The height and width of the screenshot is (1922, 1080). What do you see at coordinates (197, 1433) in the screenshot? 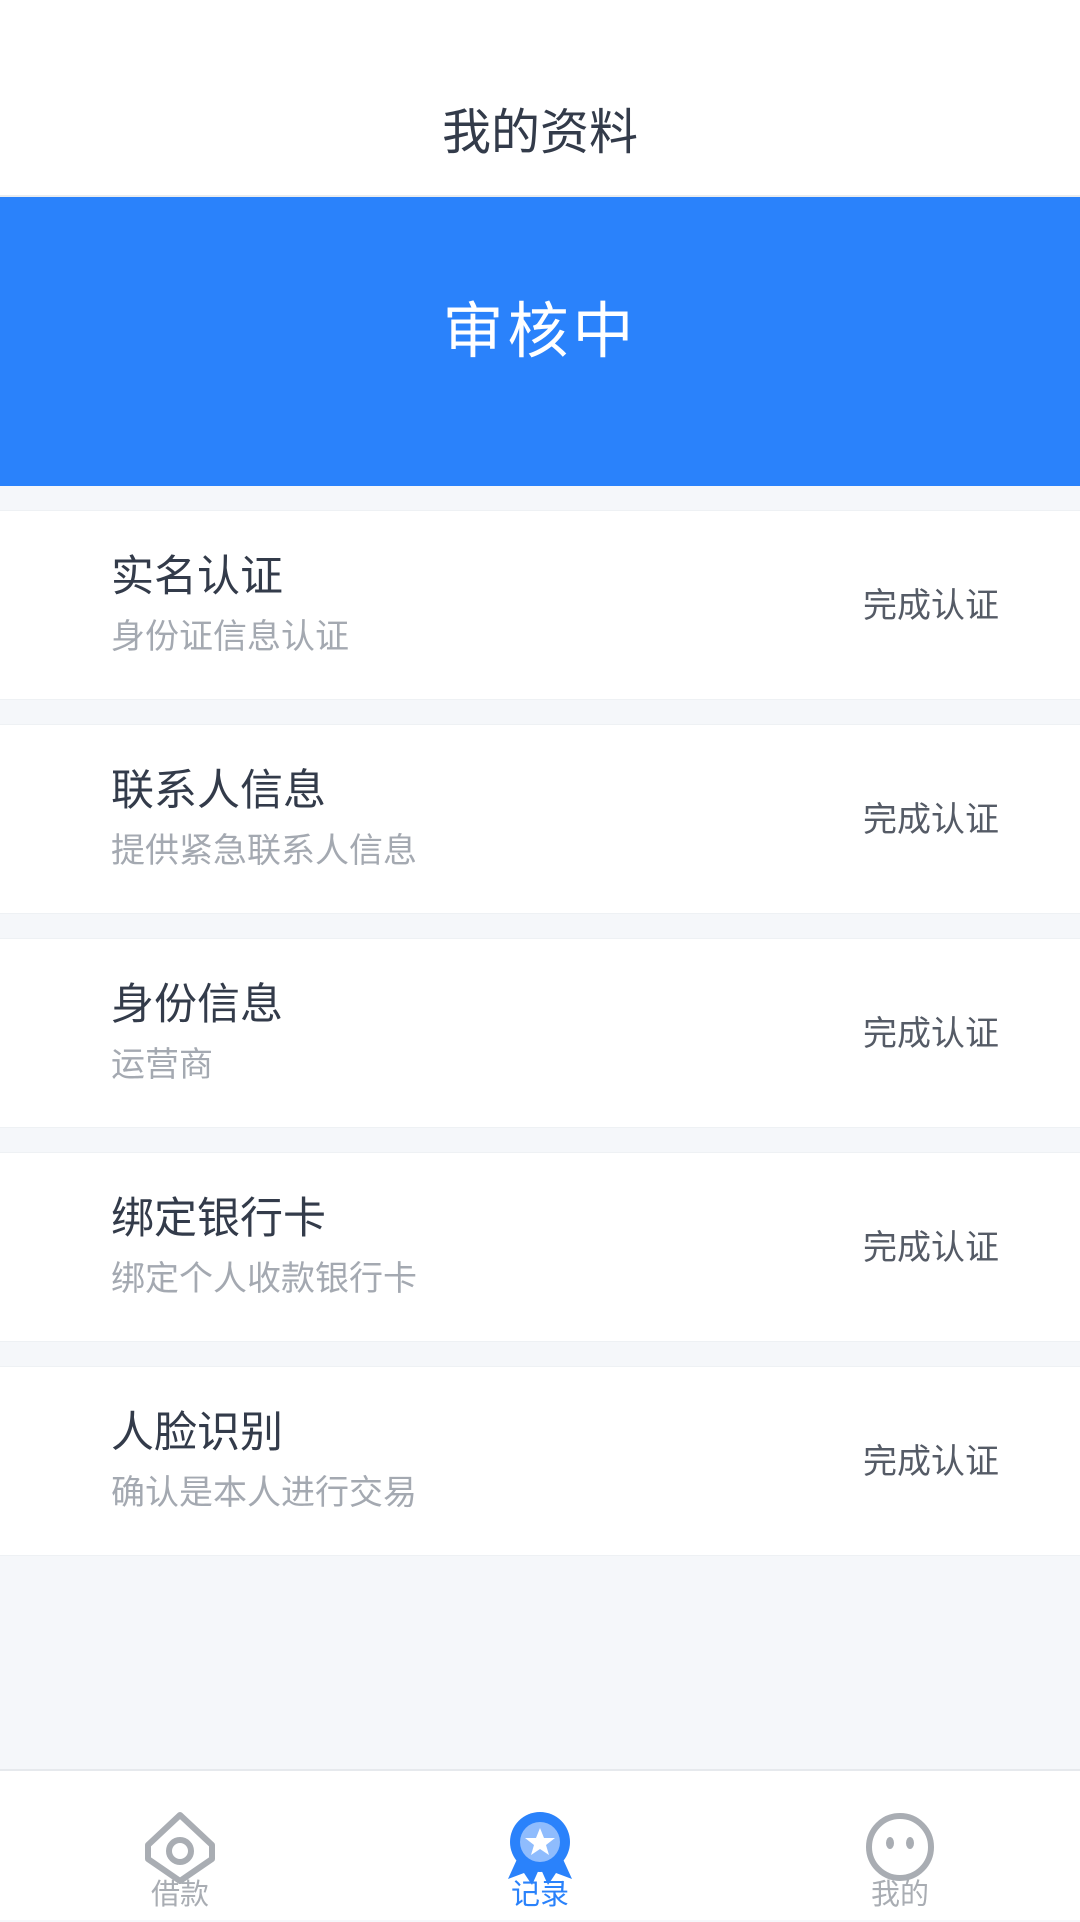
I see `item-title: 人脸识别` at bounding box center [197, 1433].